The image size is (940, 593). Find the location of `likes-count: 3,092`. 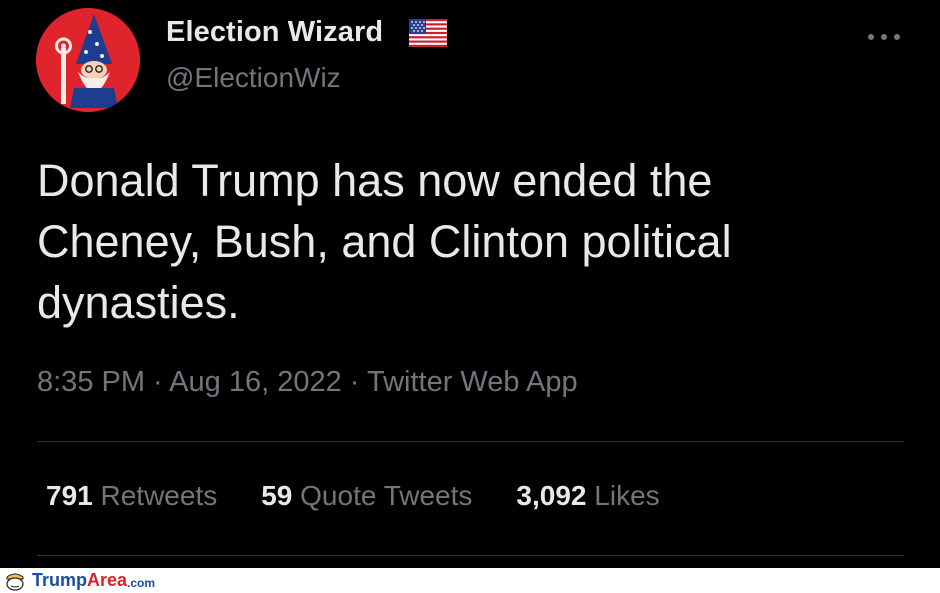

likes-count: 3,092 is located at coordinates (551, 495).